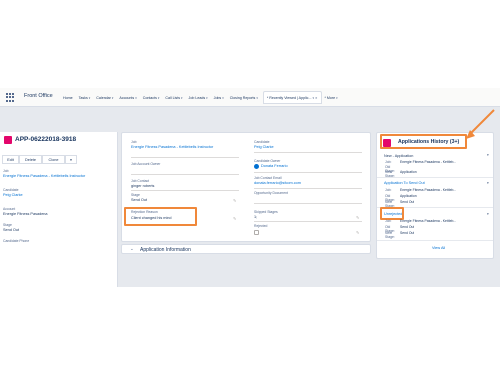  Describe the element at coordinates (16, 241) in the screenshot. I see `field-label-candidate-phone: Candidate Phone` at that location.